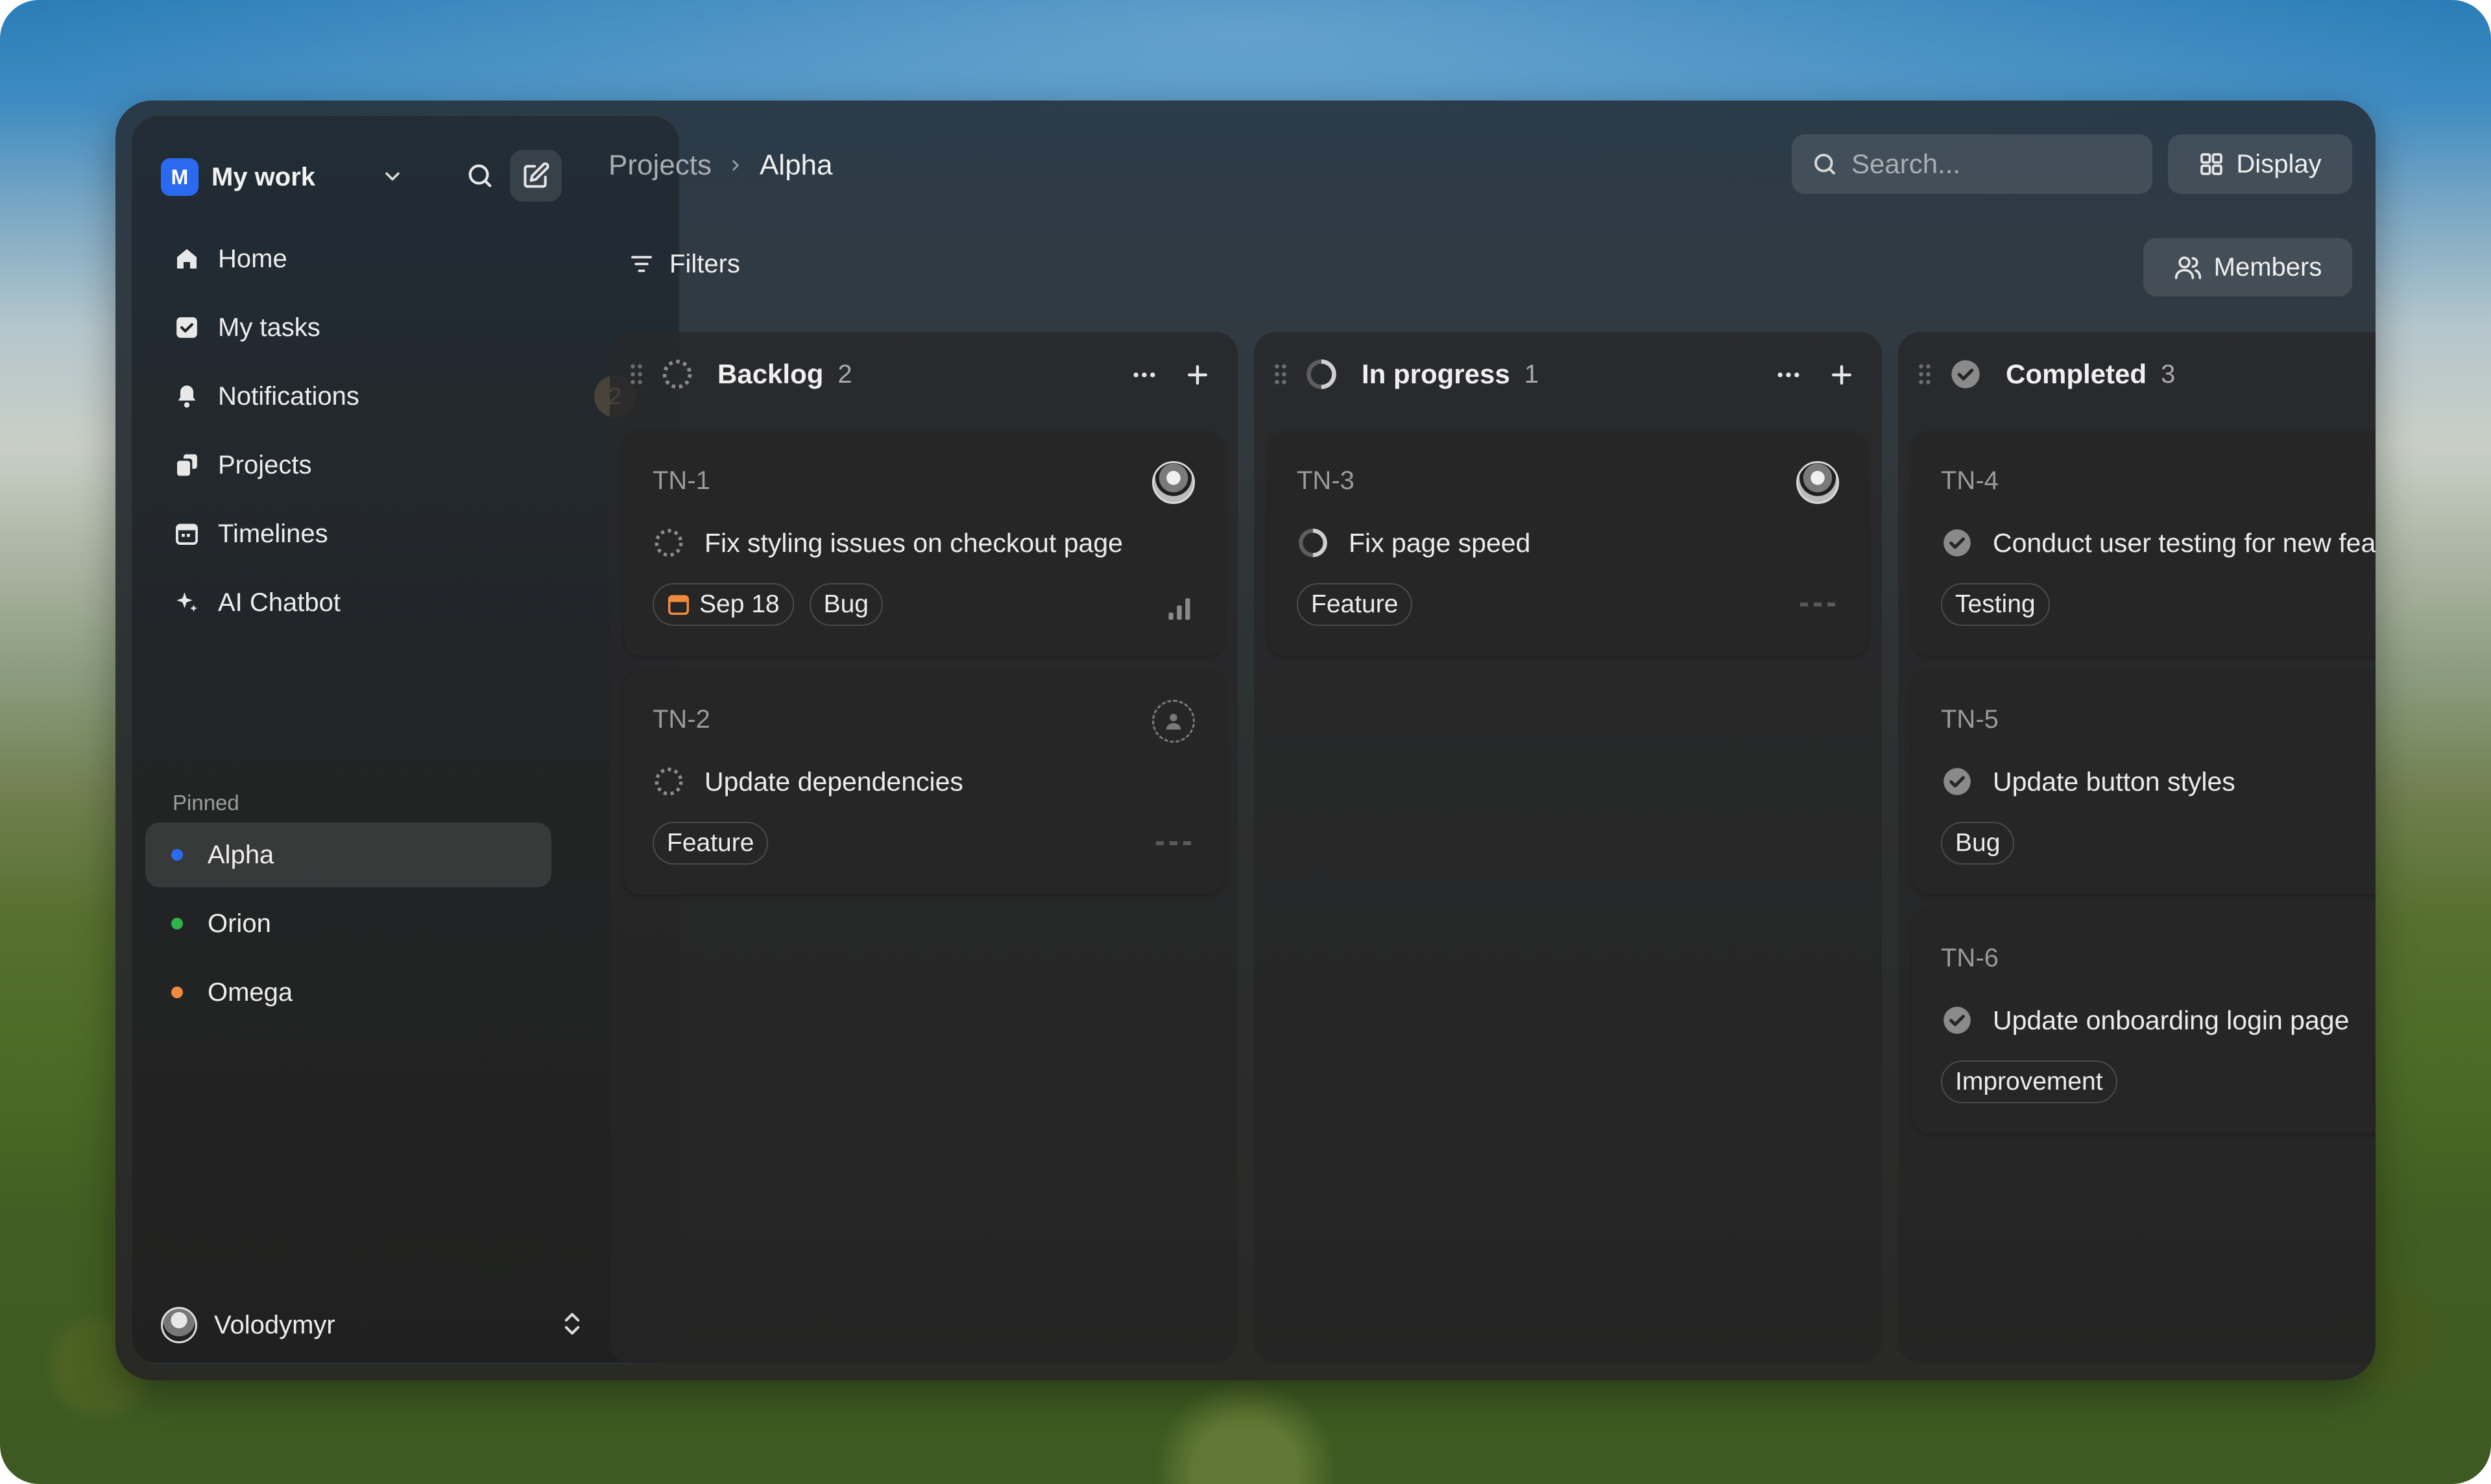 The width and height of the screenshot is (2491, 1484). I want to click on filters-button: Filters, so click(684, 264).